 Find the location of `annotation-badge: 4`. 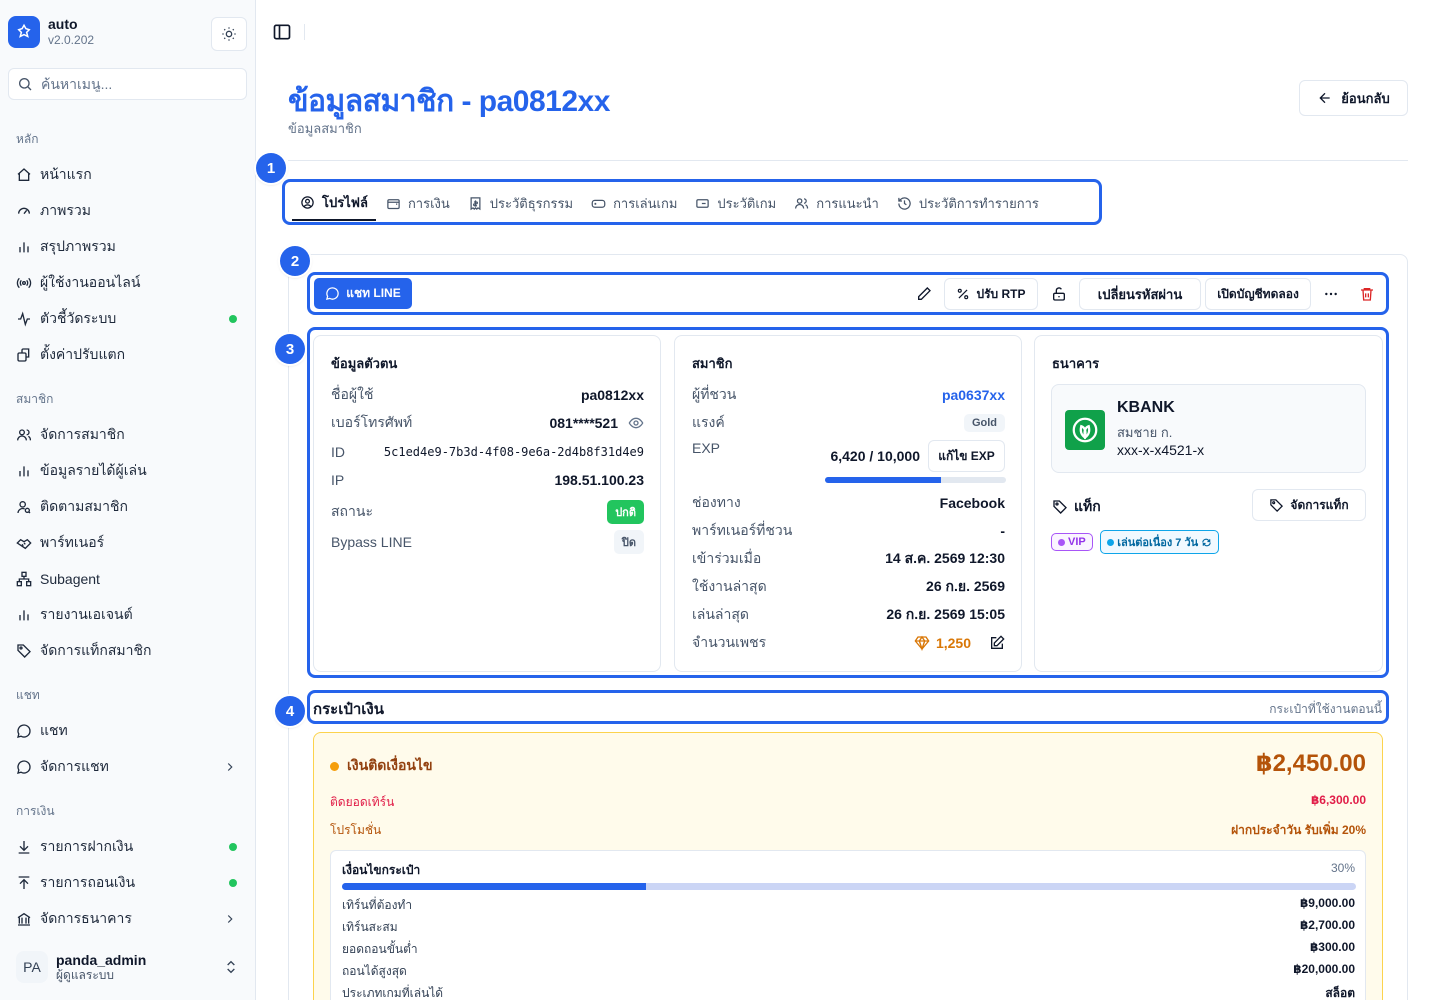

annotation-badge: 4 is located at coordinates (290, 711).